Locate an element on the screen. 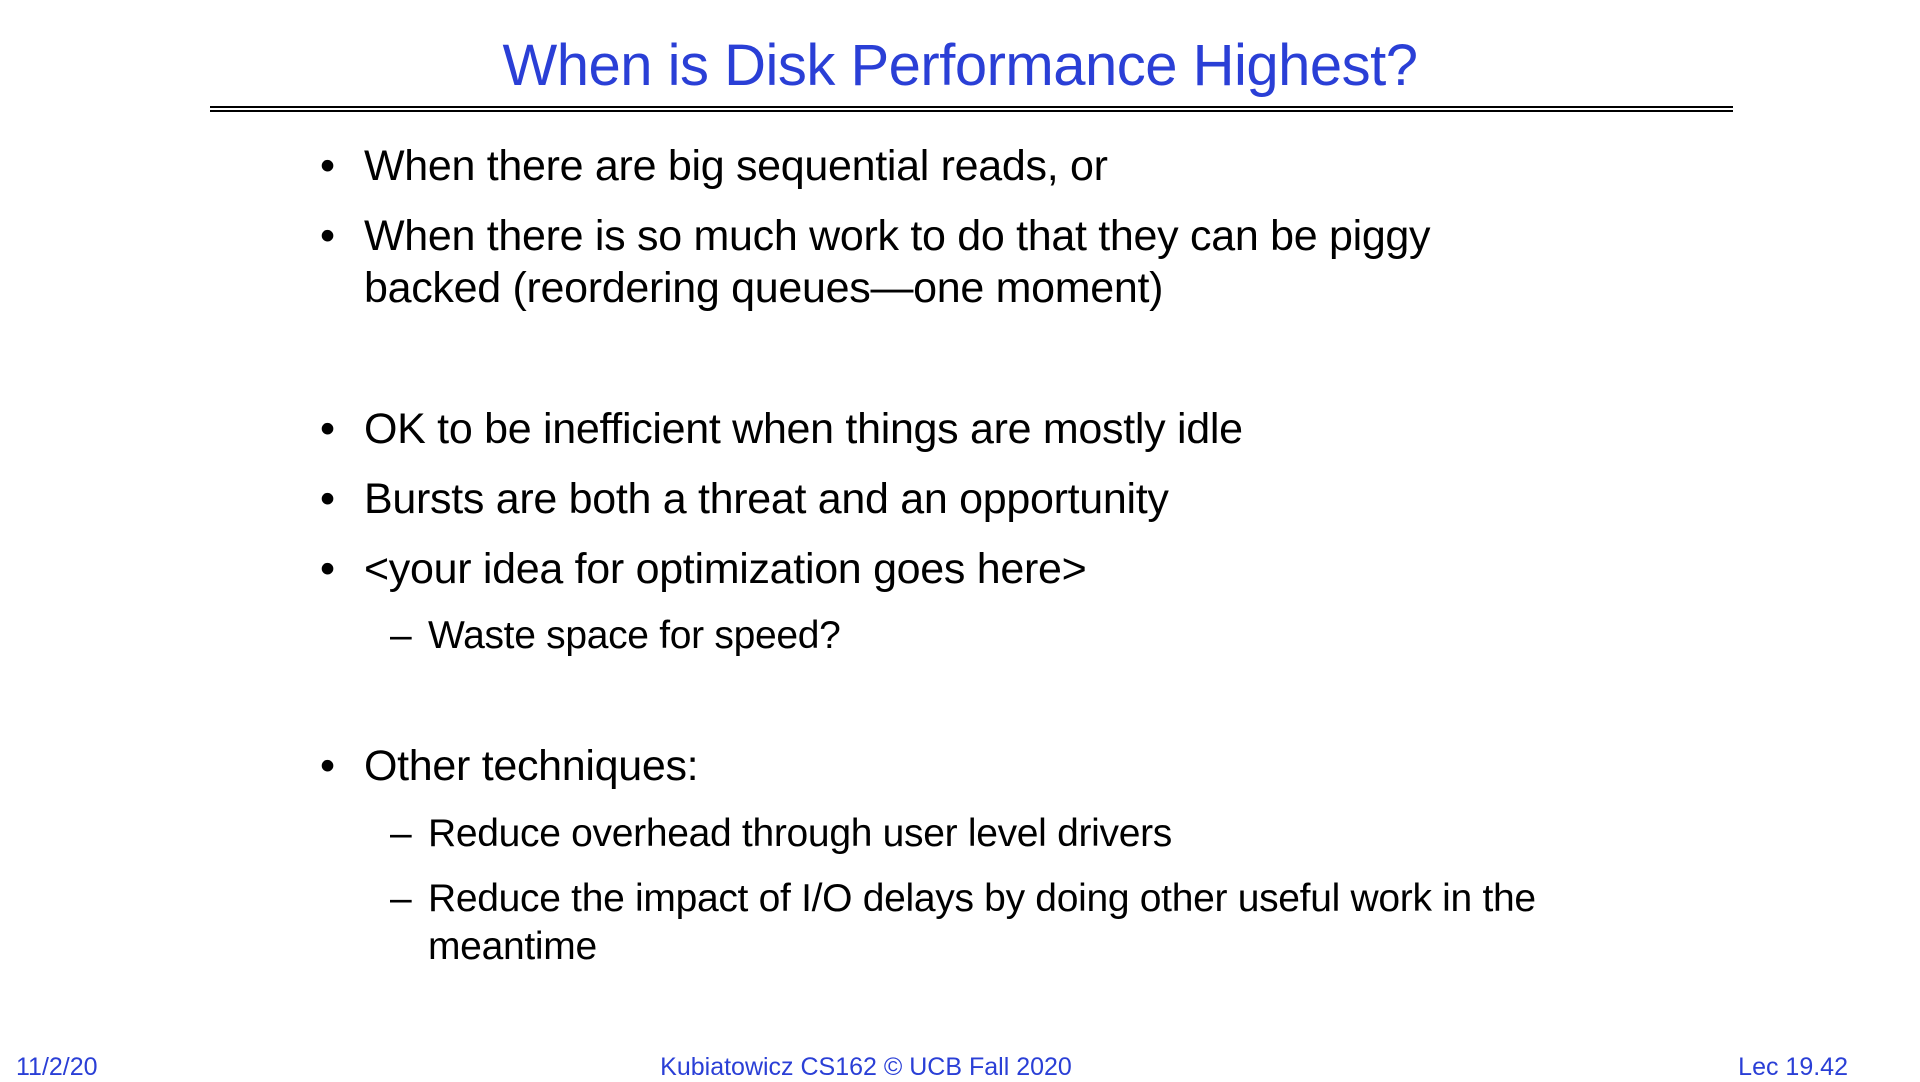 The height and width of the screenshot is (1082, 1920). bullet-text: When there are big sequential reads, or is located at coordinates (736, 166).